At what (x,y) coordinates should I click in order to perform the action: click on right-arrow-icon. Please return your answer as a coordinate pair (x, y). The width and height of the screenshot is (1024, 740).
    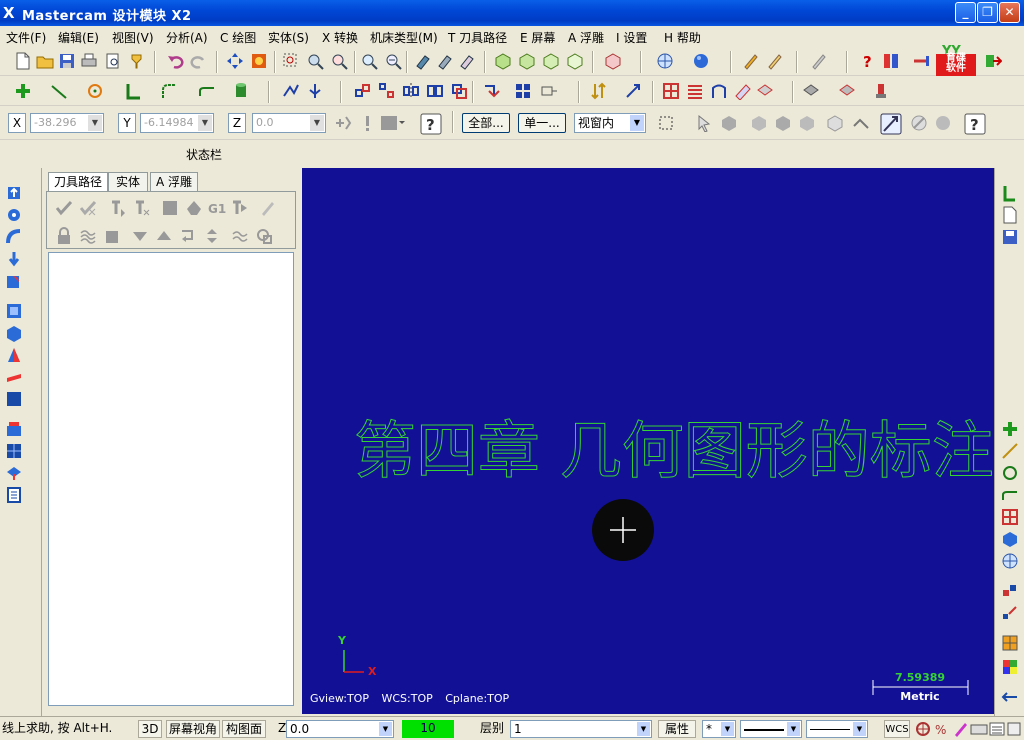
    Looking at the image, I should click on (1010, 697).